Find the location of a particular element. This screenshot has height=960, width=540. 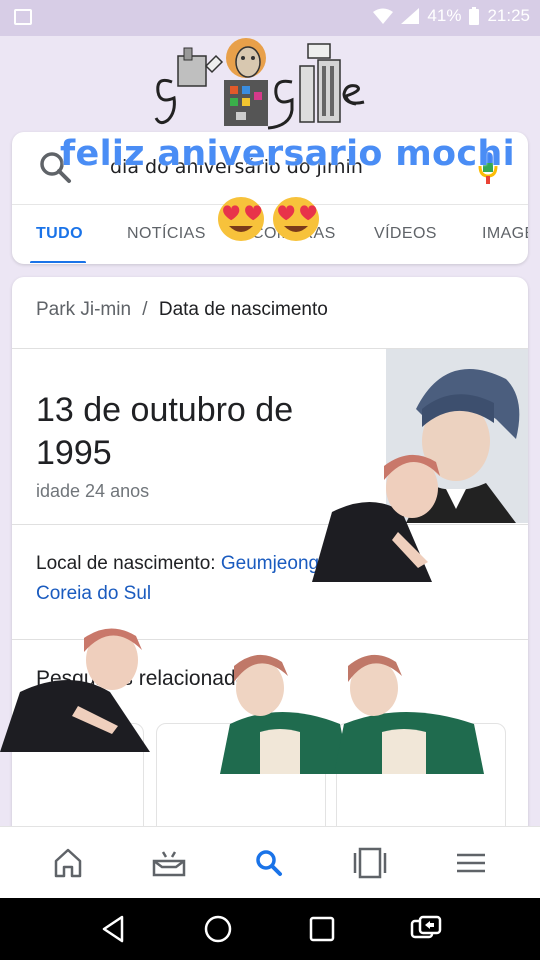

system-navigation-bar is located at coordinates (270, 929).